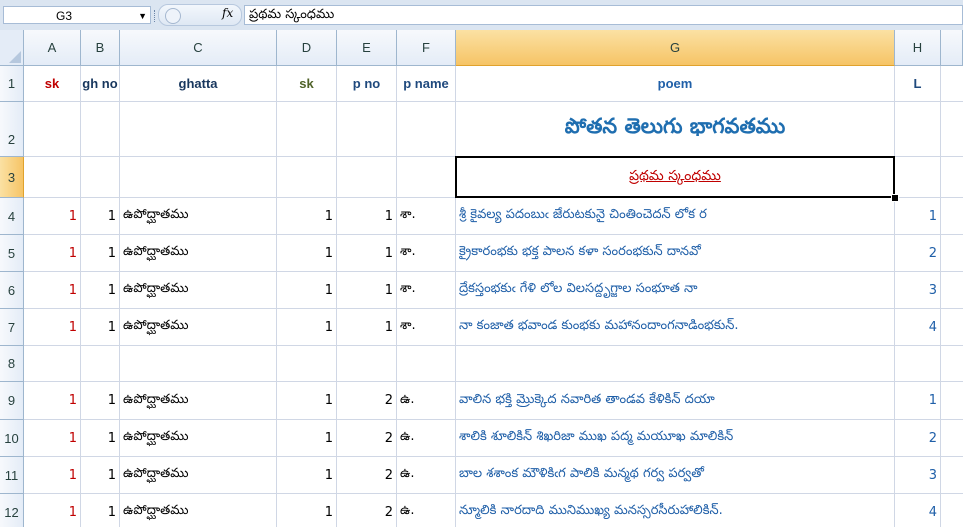 The width and height of the screenshot is (963, 527). I want to click on title-cell: పోతన తెలుగు భాగవతము, so click(675, 129).